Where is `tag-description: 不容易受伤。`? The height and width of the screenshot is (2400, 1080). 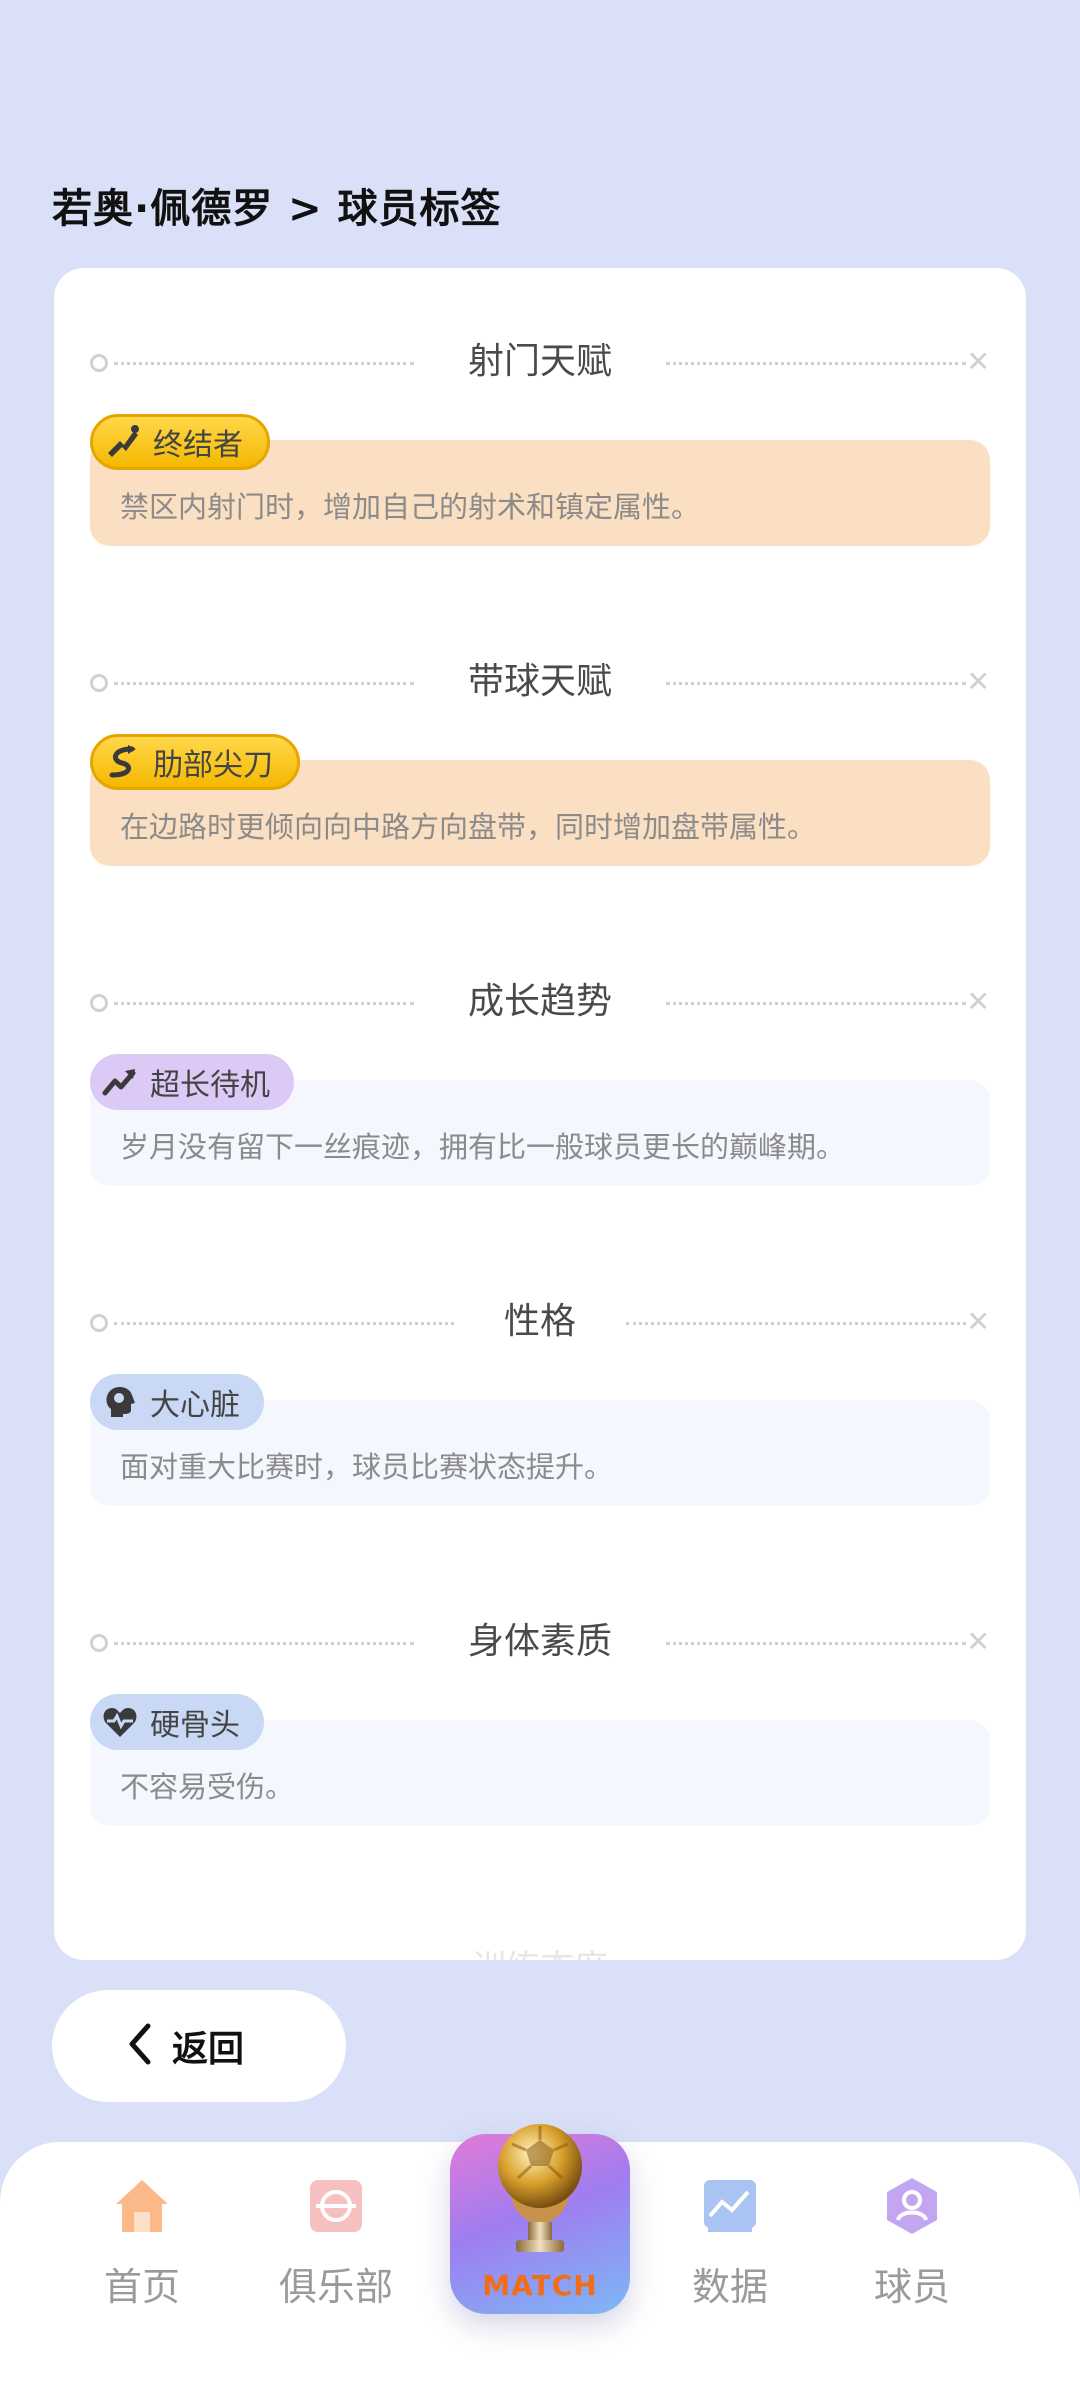
tag-description: 不容易受伤。 is located at coordinates (207, 1787).